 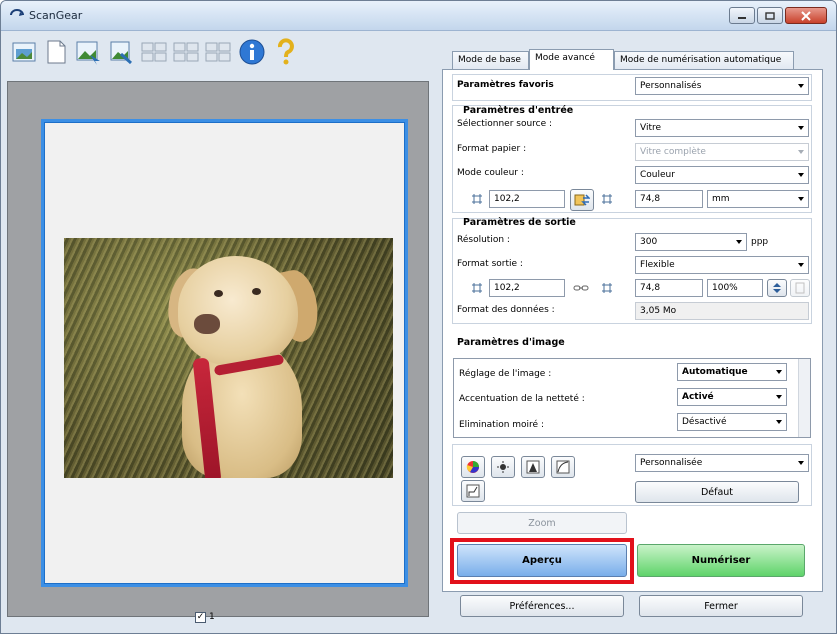 I want to click on brightness-icon, so click(x=503, y=467).